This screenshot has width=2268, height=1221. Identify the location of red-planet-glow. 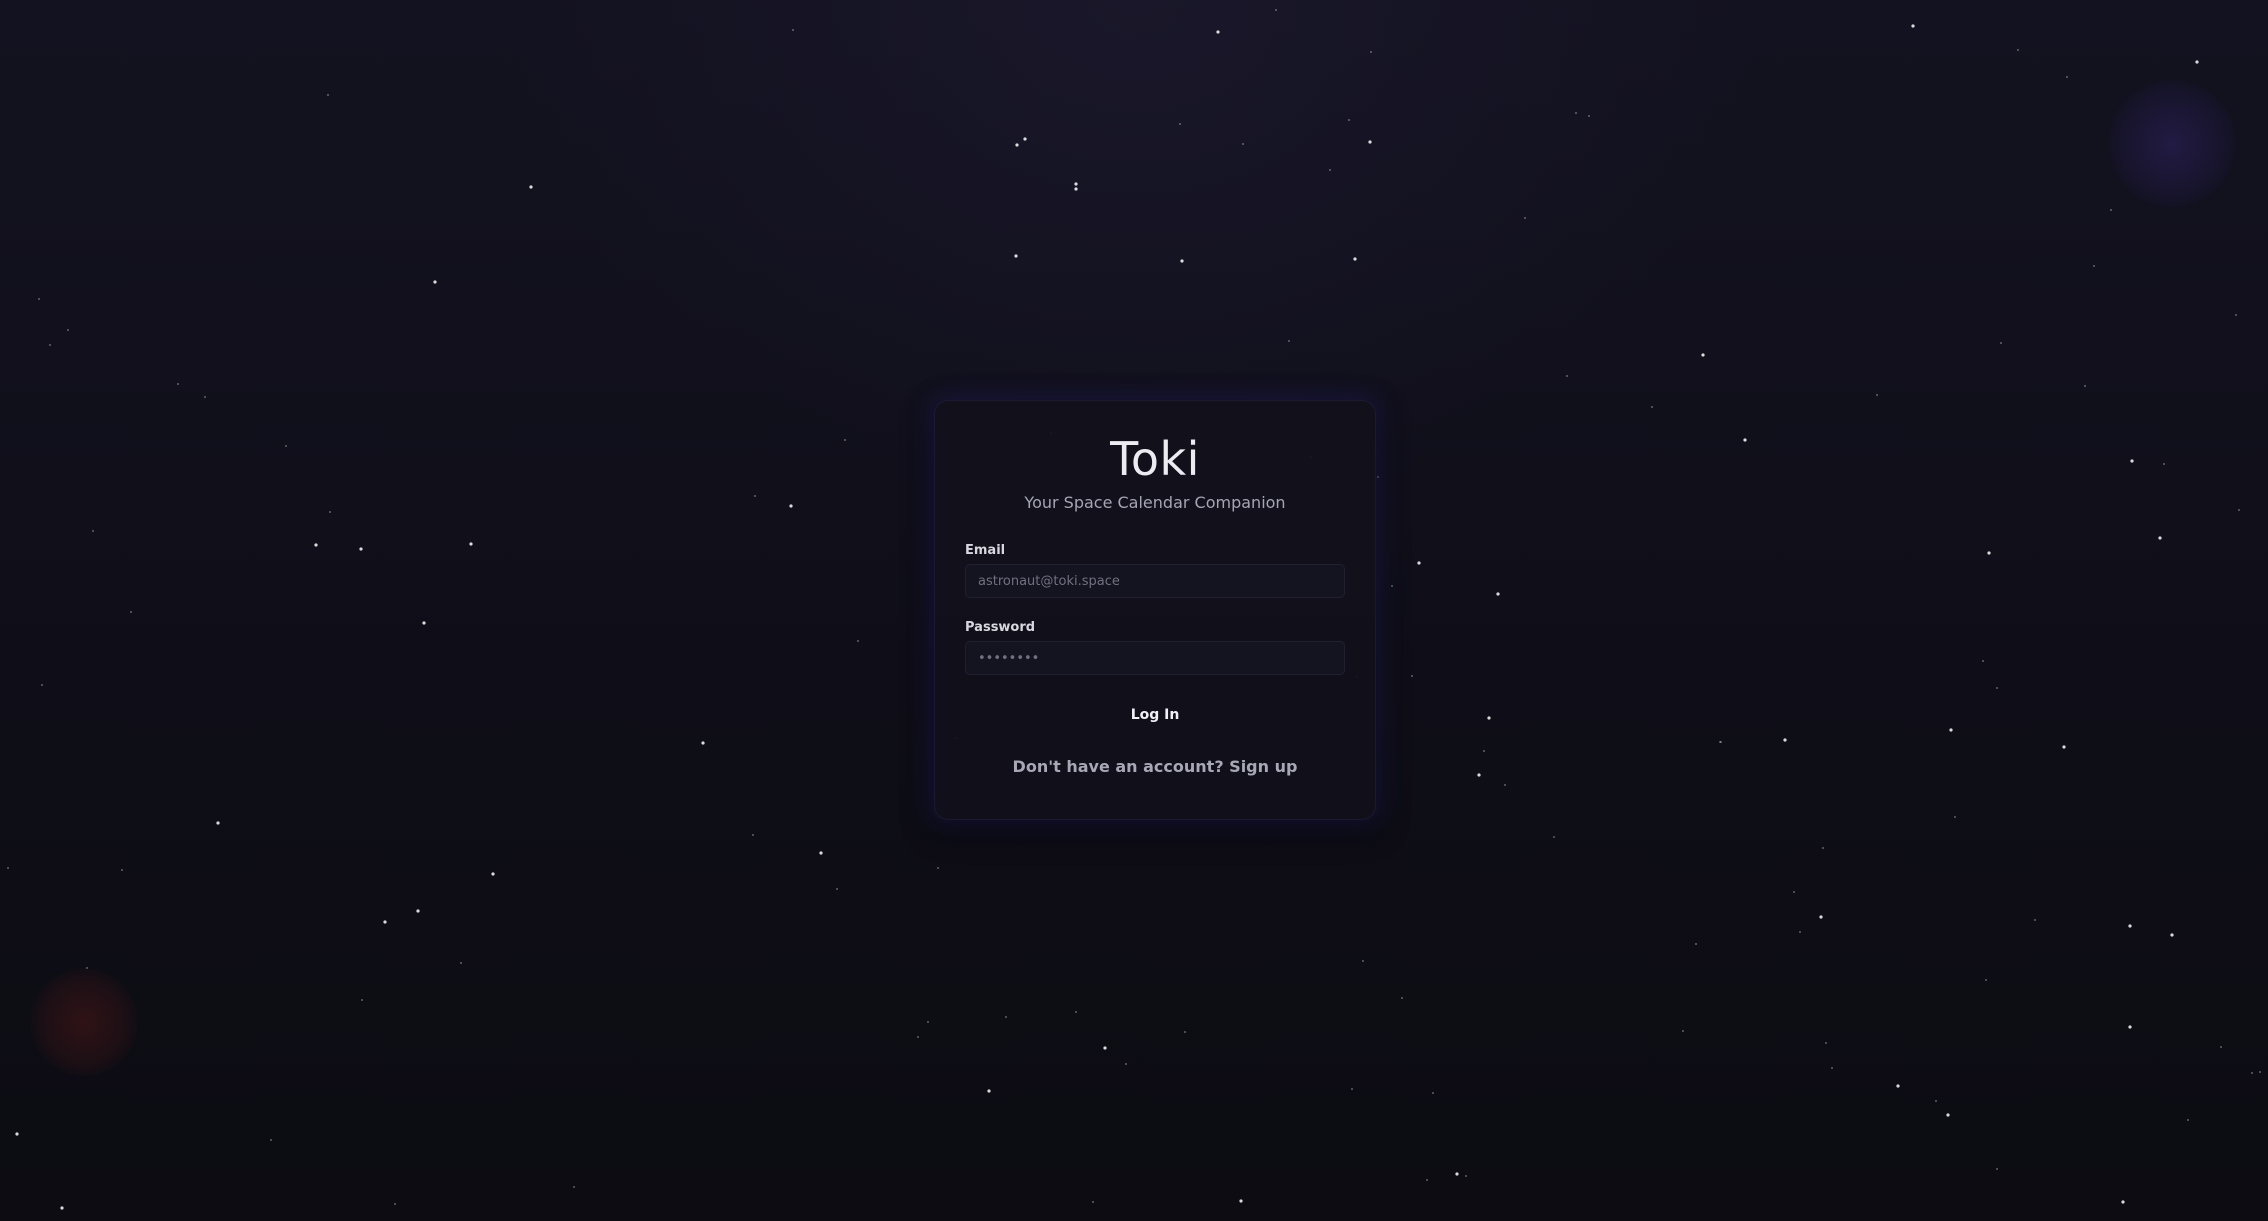
(84, 1022).